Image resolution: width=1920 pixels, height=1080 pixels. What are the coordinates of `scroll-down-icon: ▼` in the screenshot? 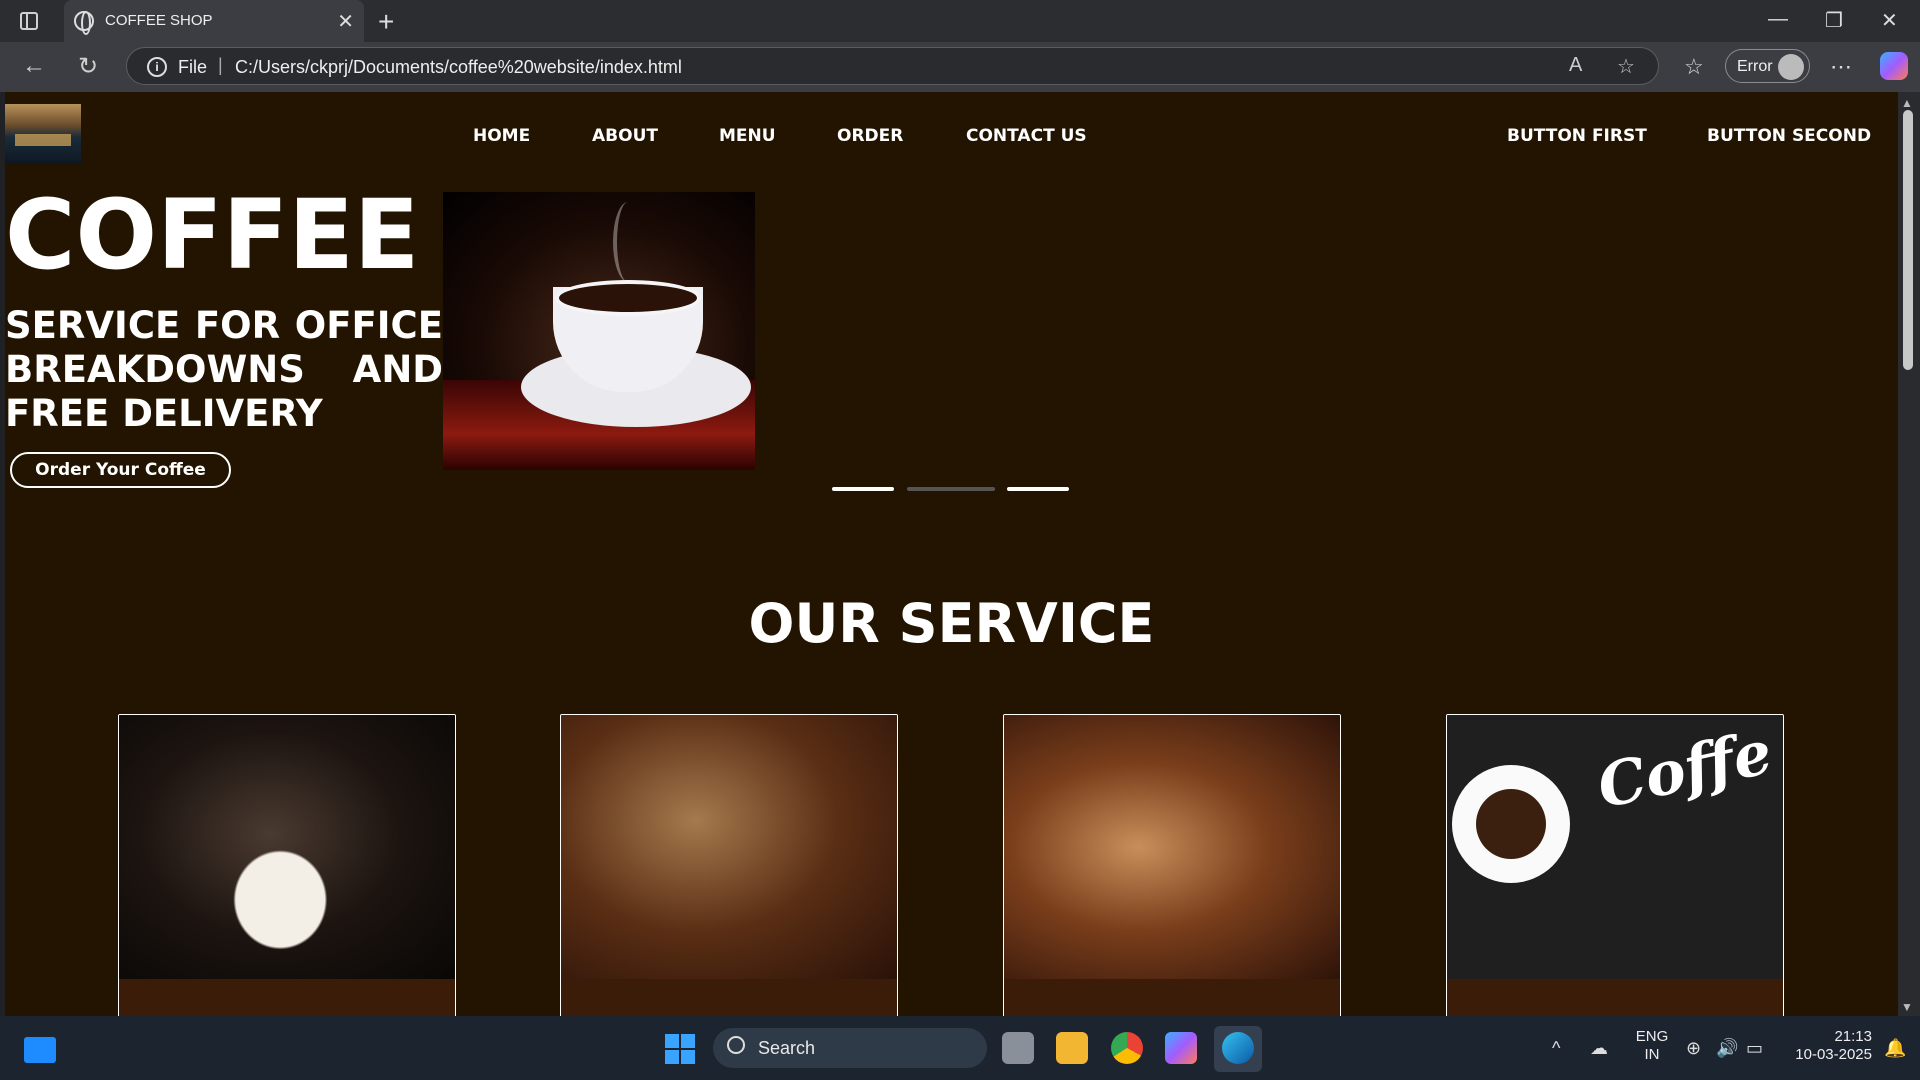 It's located at (1907, 1007).